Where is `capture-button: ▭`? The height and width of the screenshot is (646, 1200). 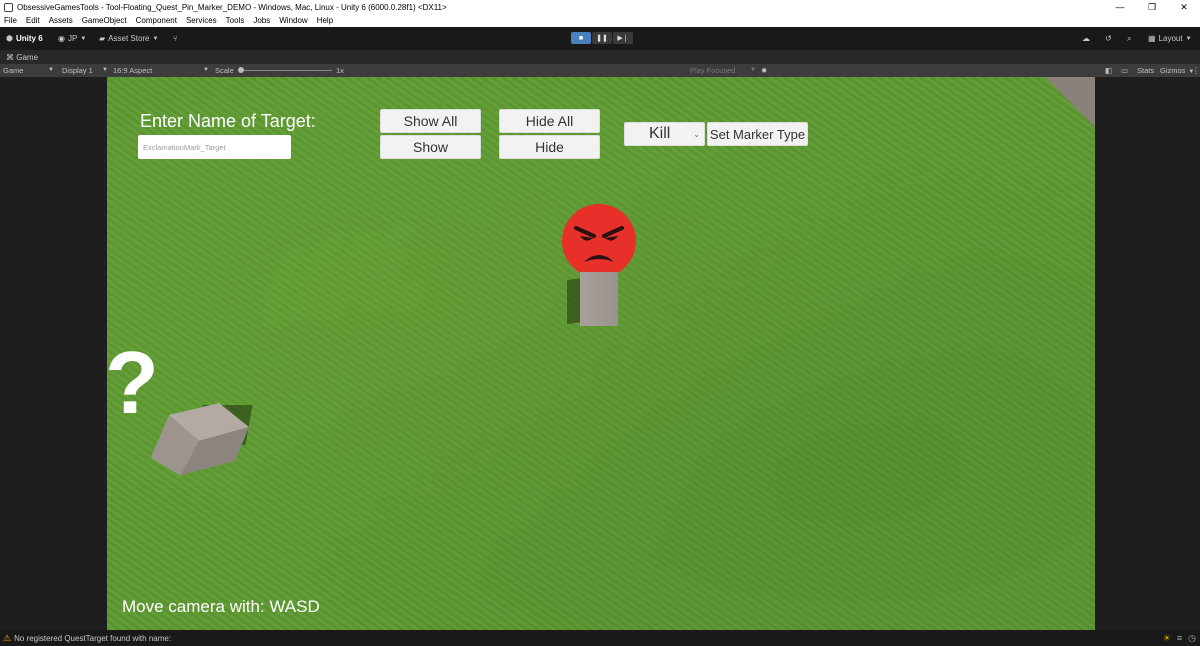 capture-button: ▭ is located at coordinates (1124, 70).